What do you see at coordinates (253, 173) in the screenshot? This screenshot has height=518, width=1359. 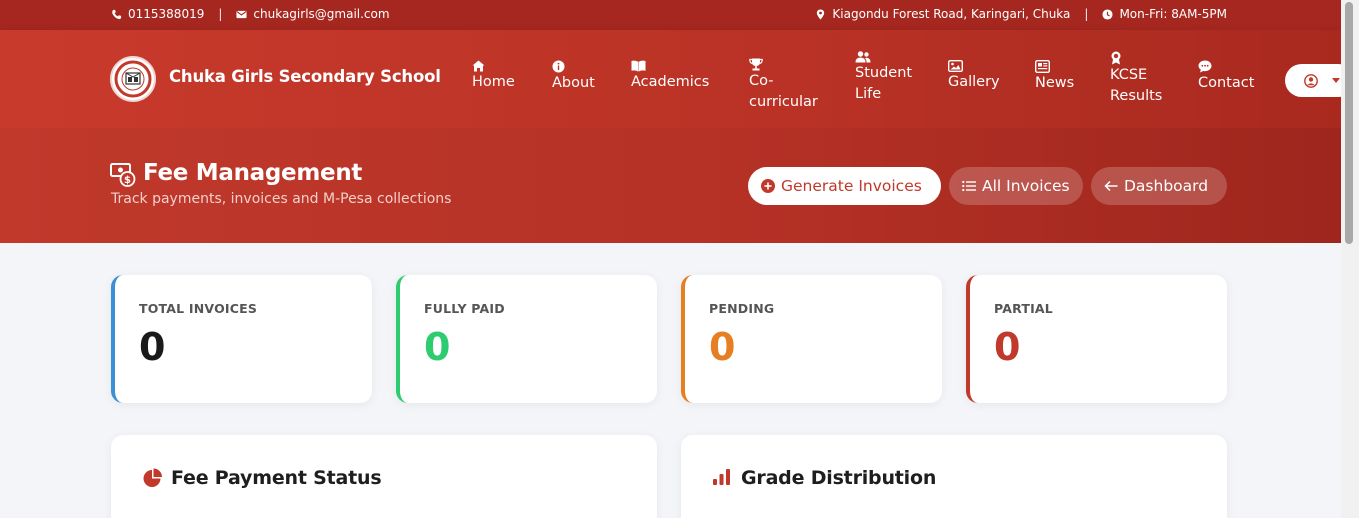 I see `page-title: Fee Management` at bounding box center [253, 173].